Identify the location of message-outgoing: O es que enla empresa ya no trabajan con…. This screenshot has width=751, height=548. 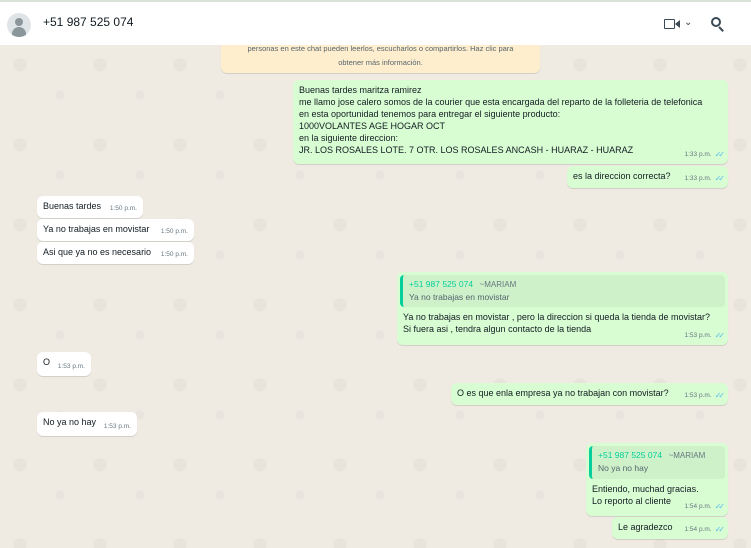
(589, 394).